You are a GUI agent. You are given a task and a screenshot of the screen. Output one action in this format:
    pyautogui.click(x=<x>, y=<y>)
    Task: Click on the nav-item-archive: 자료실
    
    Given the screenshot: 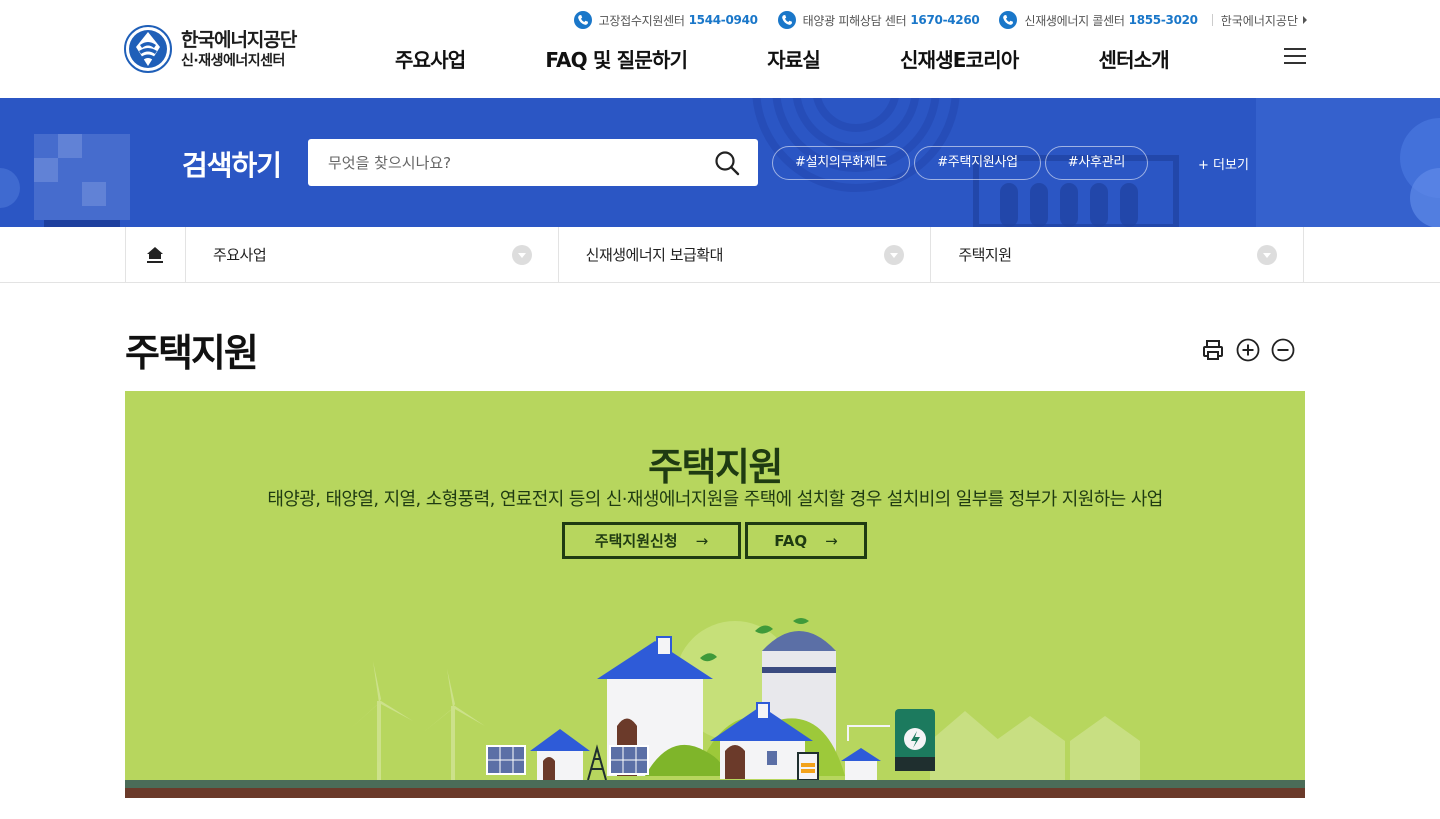 What is the action you would take?
    pyautogui.click(x=794, y=58)
    